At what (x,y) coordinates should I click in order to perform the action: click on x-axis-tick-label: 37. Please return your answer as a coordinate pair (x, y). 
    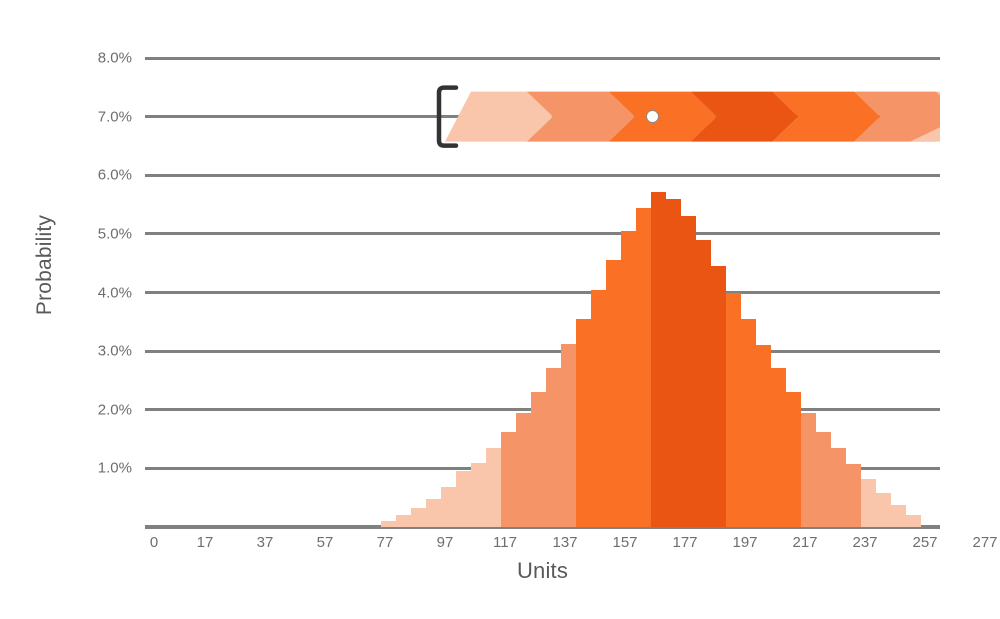
    Looking at the image, I should click on (265, 542).